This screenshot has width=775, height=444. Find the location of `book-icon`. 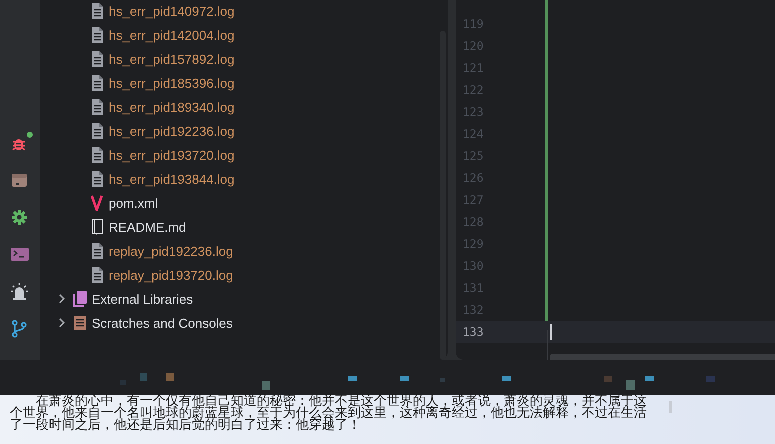

book-icon is located at coordinates (97, 227).